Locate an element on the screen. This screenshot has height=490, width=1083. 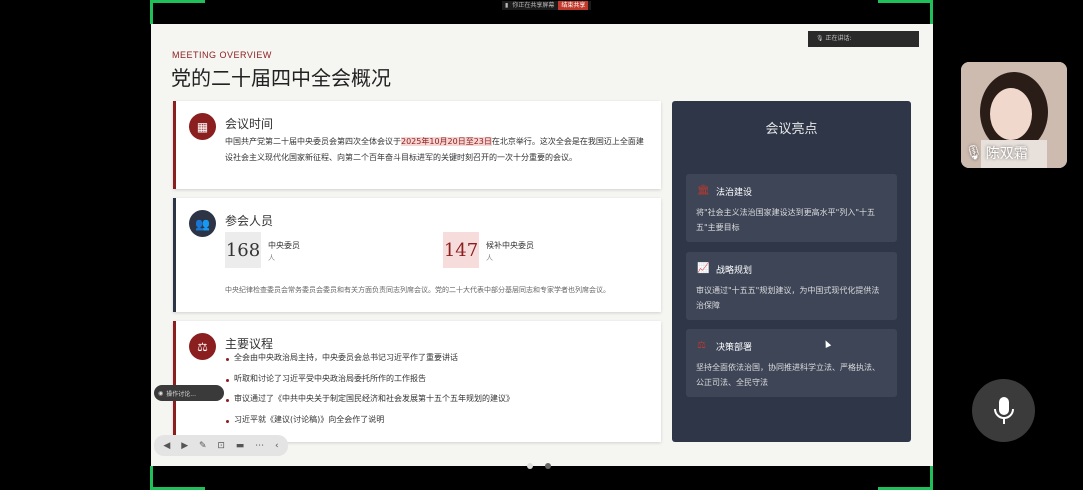
presentation-toolbar: ◀ ▶ ✎ ⊡ ▬ ⋯ ‹ is located at coordinates (221, 445).